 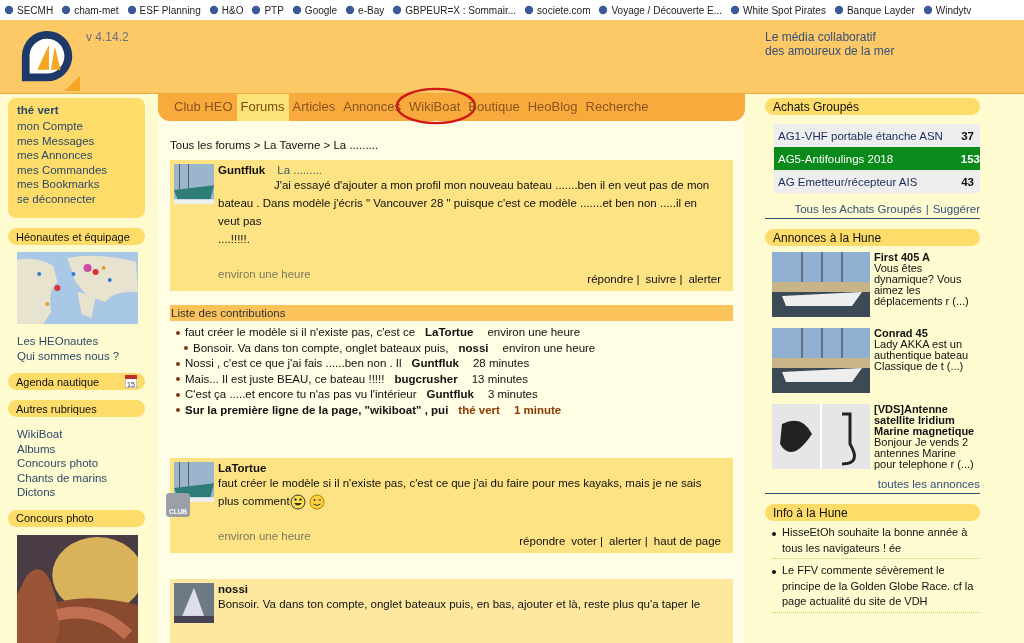 I want to click on sidebar-link: WikiBoat, so click(x=81, y=434).